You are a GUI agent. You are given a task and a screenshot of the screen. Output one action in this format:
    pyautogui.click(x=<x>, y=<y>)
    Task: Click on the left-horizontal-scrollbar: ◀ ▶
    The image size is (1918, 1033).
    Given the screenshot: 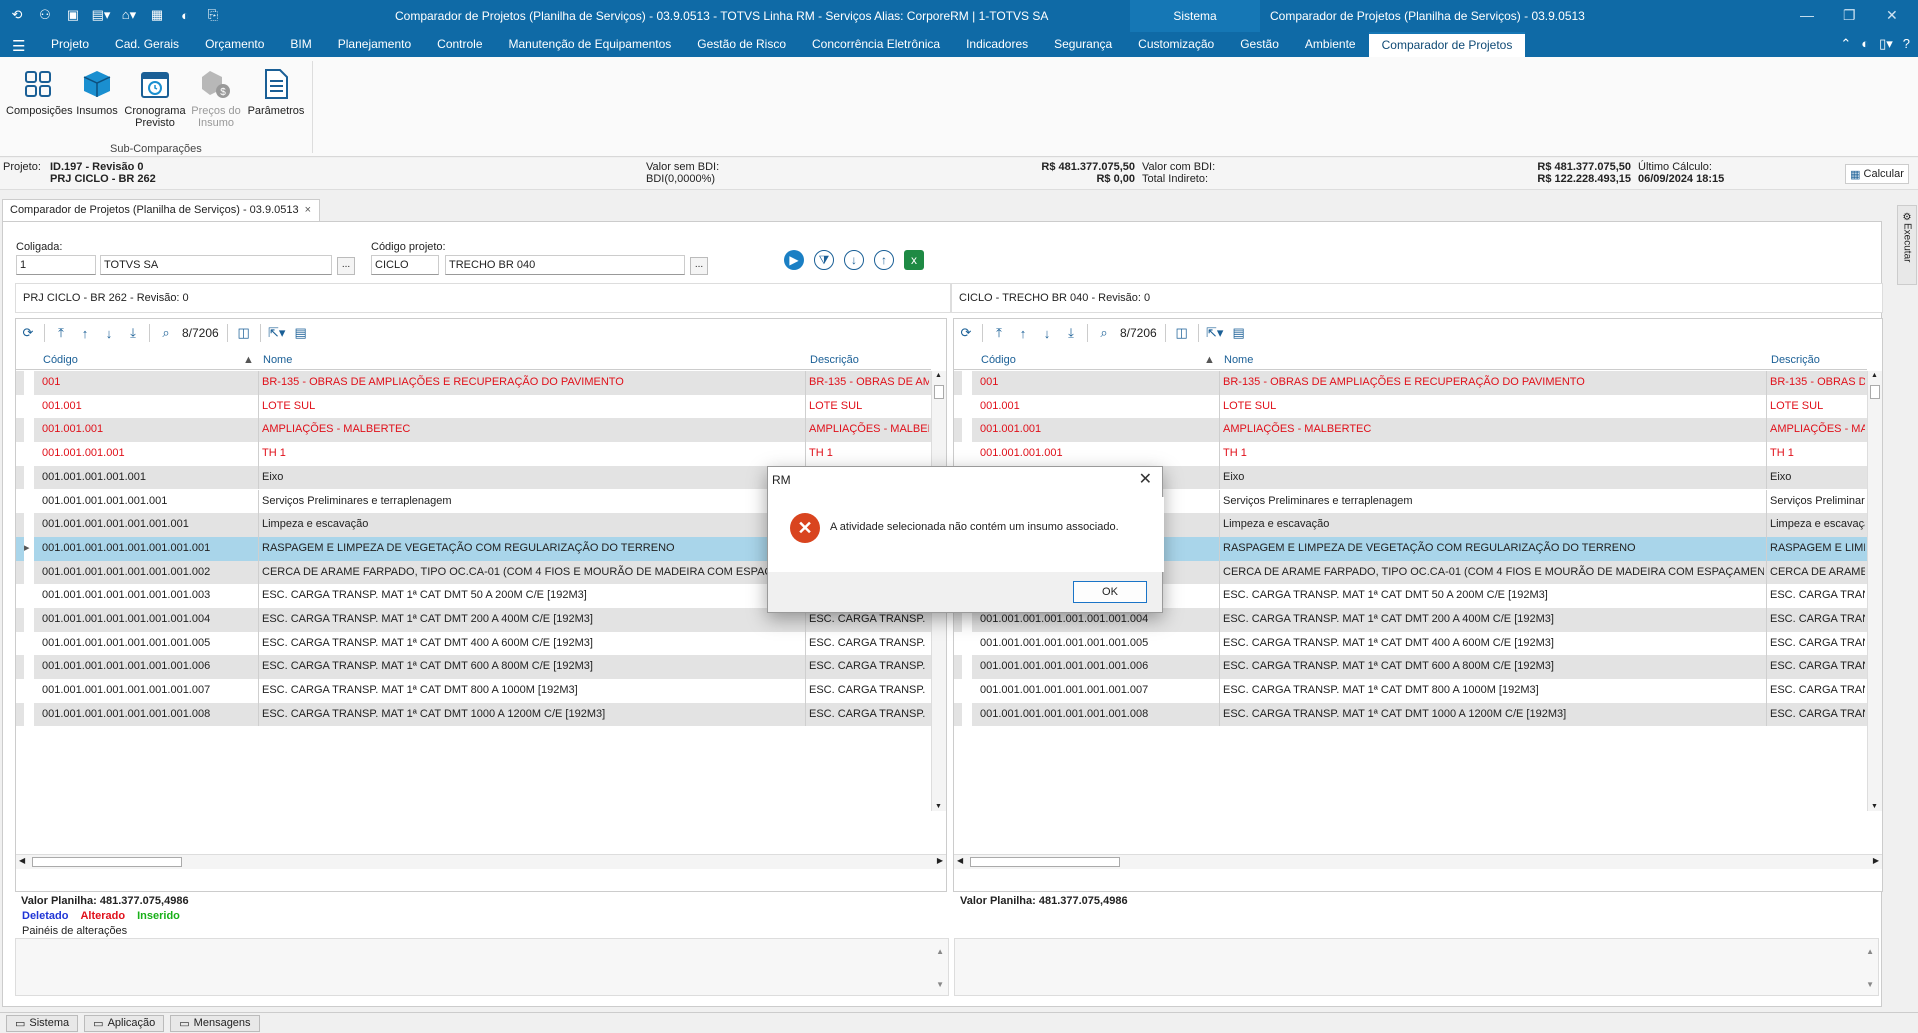 What is the action you would take?
    pyautogui.click(x=481, y=861)
    